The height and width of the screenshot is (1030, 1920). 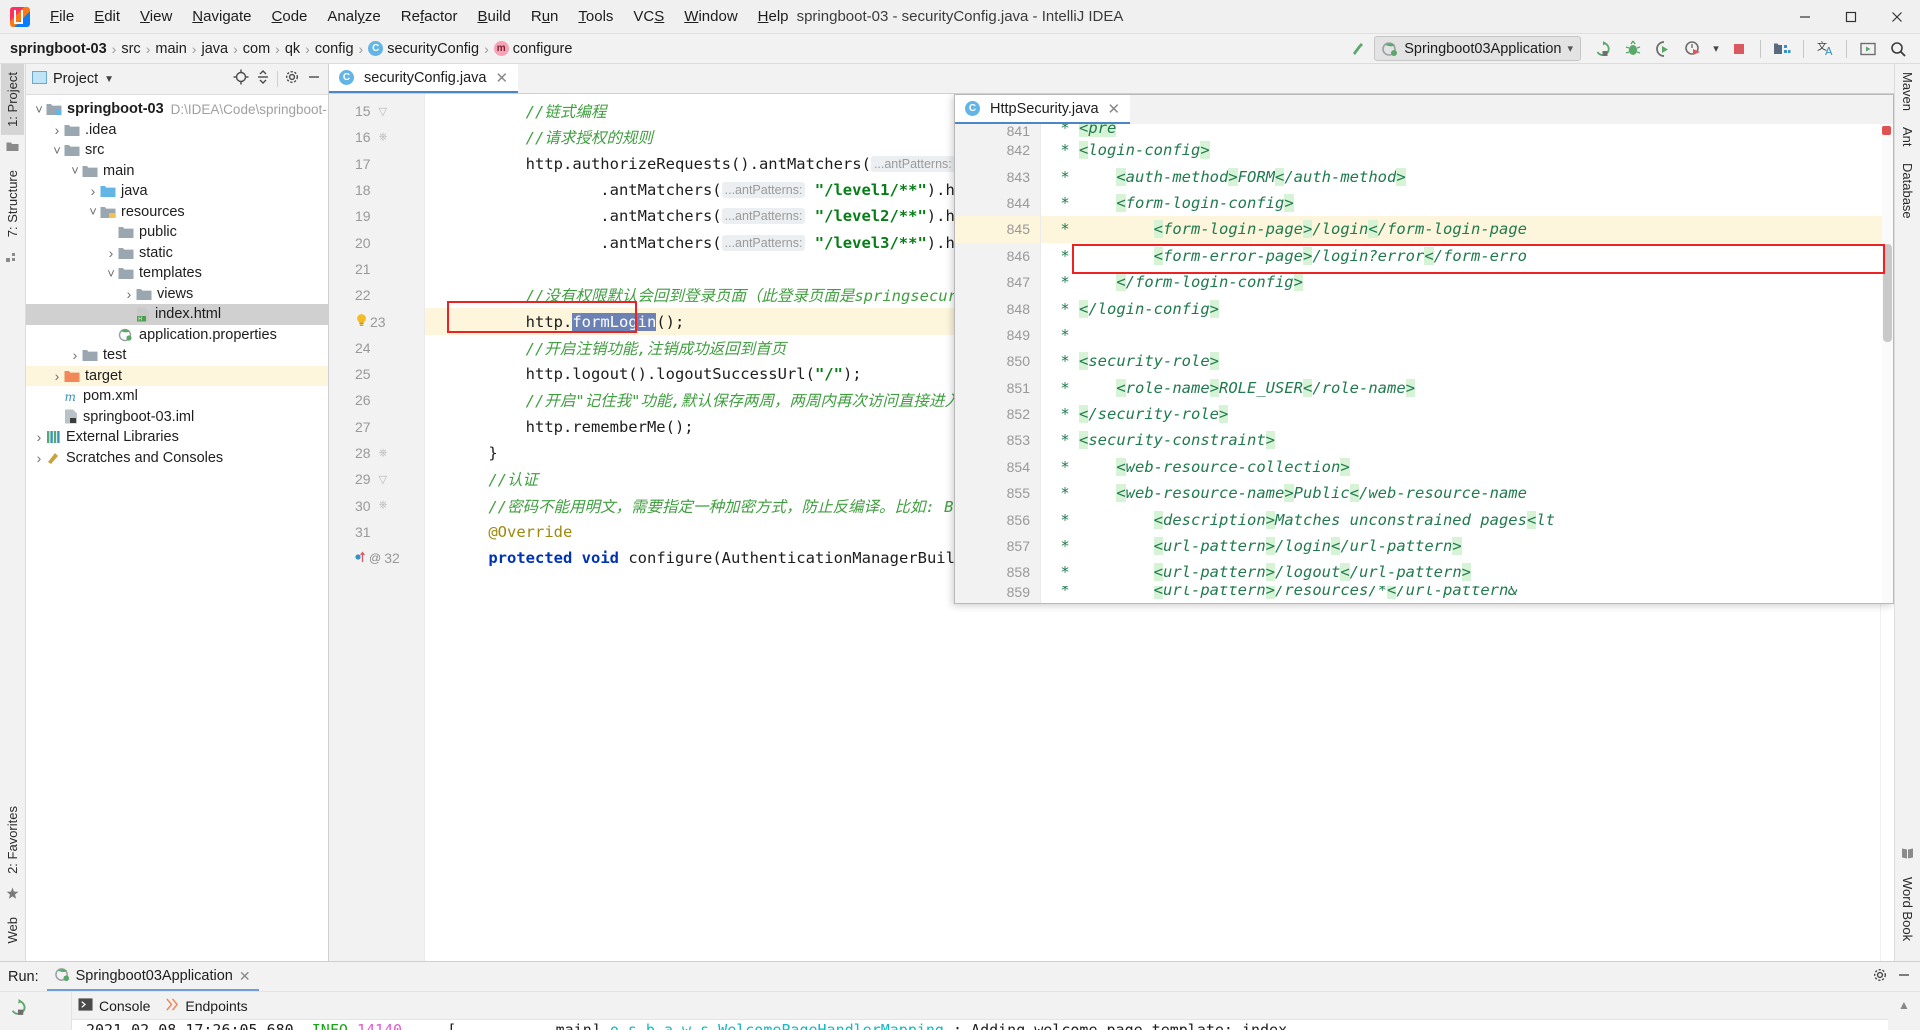 What do you see at coordinates (177, 355) in the screenshot?
I see `tree-node-test: › test` at bounding box center [177, 355].